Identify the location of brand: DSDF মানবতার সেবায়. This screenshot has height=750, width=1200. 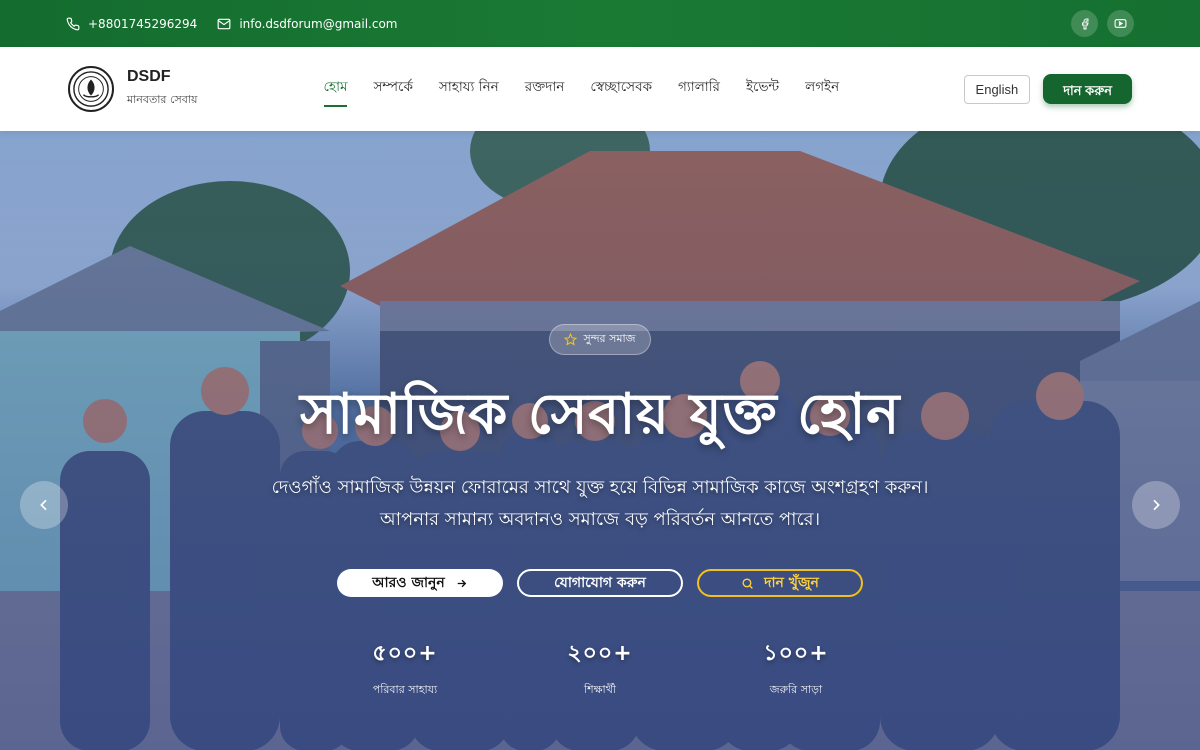
(162, 89).